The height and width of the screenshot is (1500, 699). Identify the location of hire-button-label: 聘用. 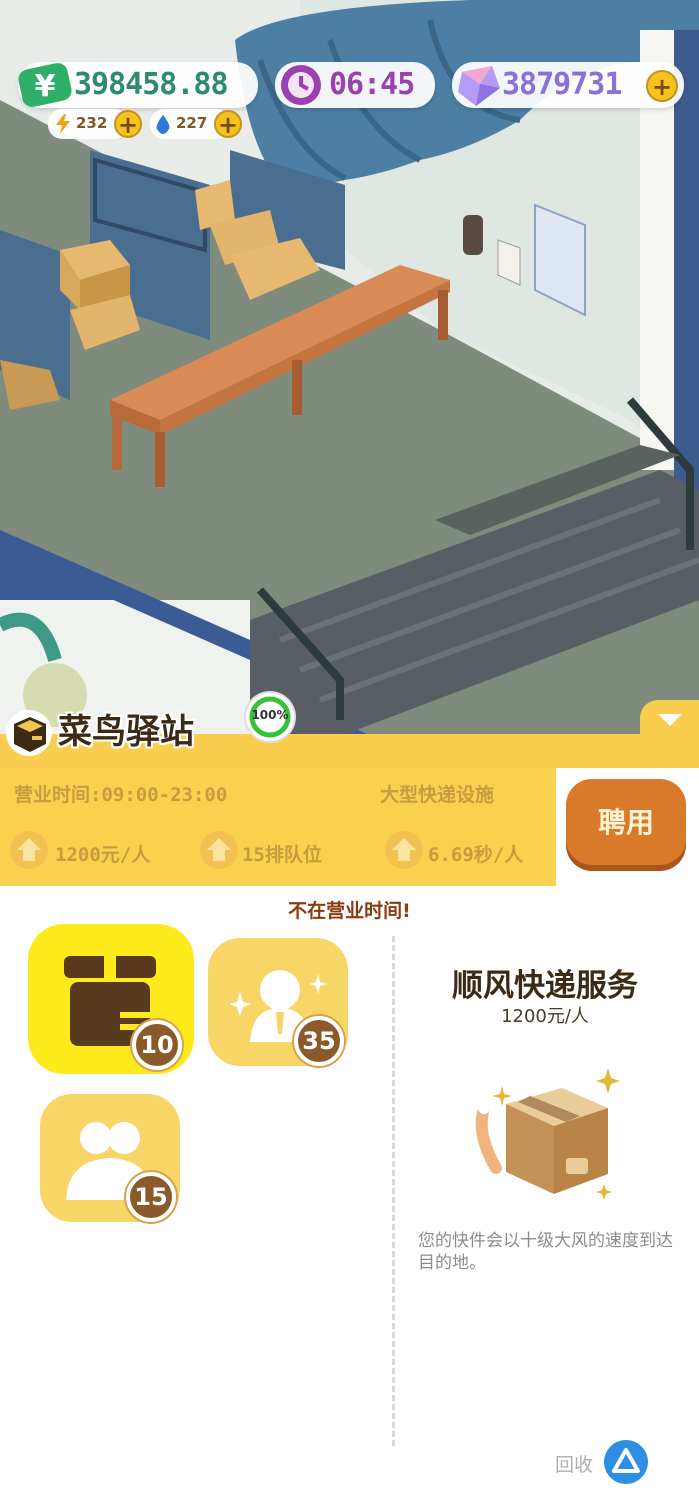
(625, 822).